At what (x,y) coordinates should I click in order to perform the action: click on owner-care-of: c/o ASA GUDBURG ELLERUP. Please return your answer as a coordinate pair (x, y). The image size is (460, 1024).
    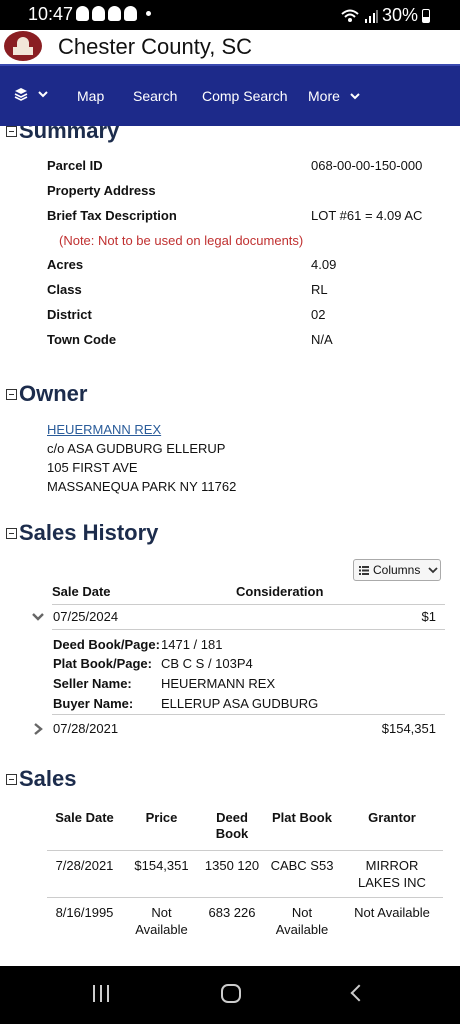
    Looking at the image, I should click on (136, 448).